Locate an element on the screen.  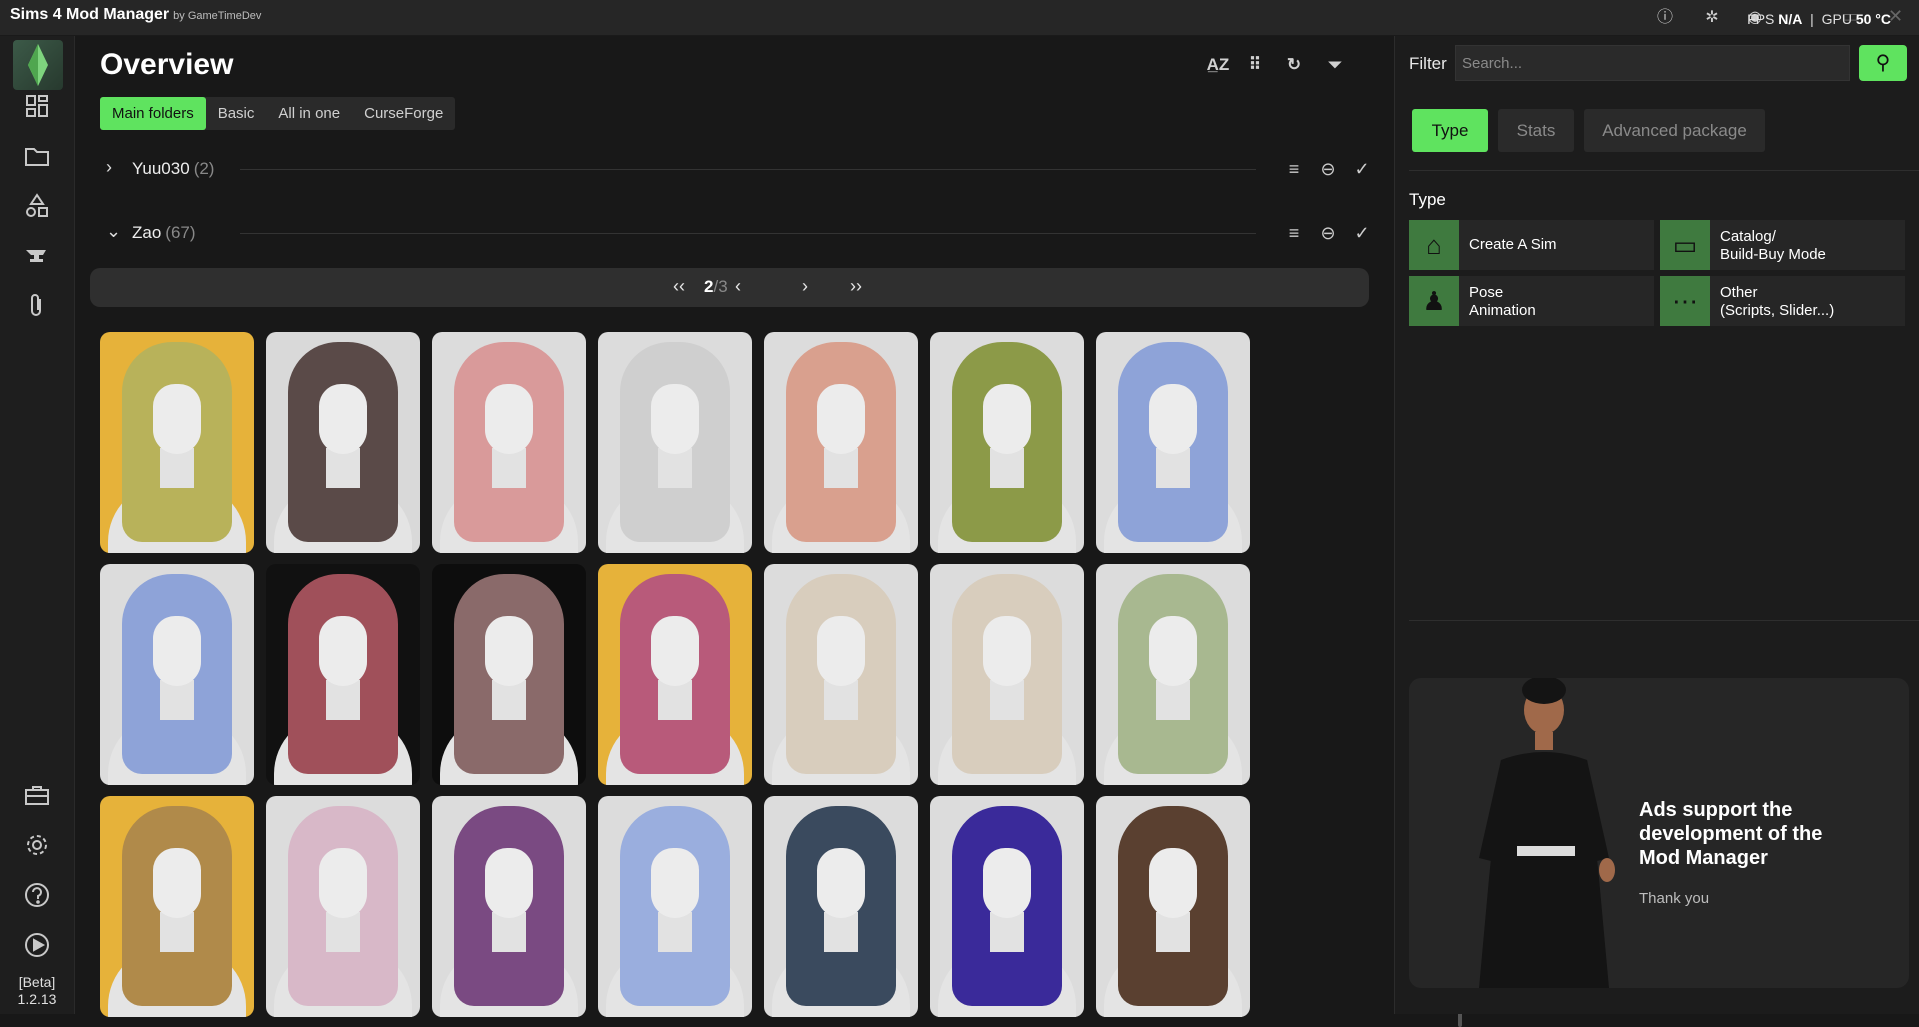
search-button: ⚲ is located at coordinates (1883, 63).